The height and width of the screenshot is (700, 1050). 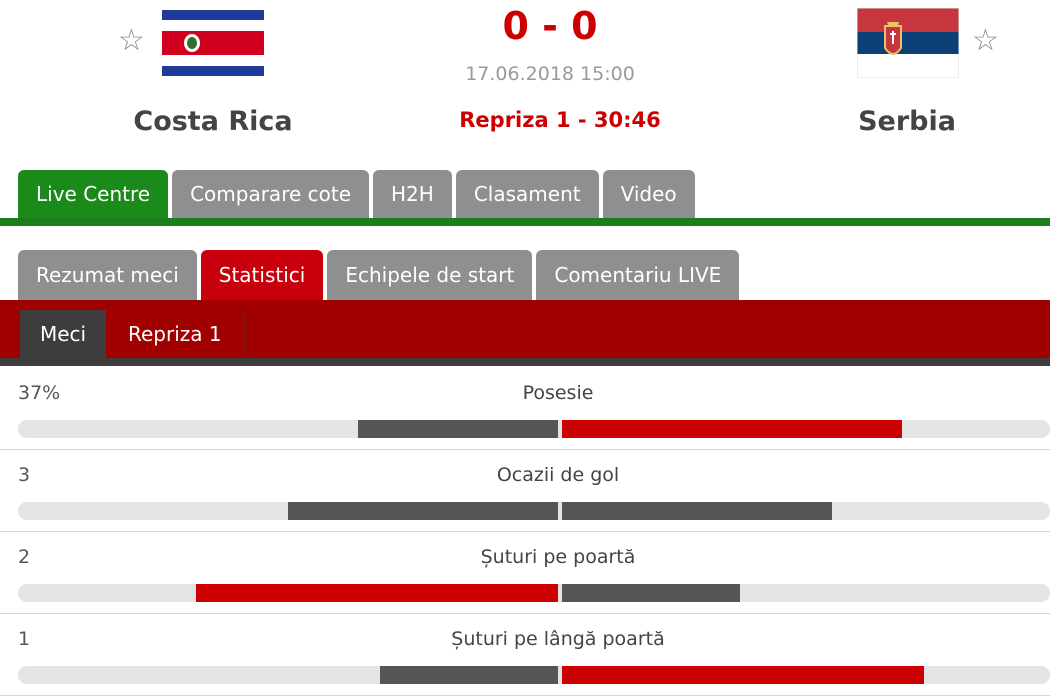 What do you see at coordinates (213, 43) in the screenshot?
I see `costa-rica-flag` at bounding box center [213, 43].